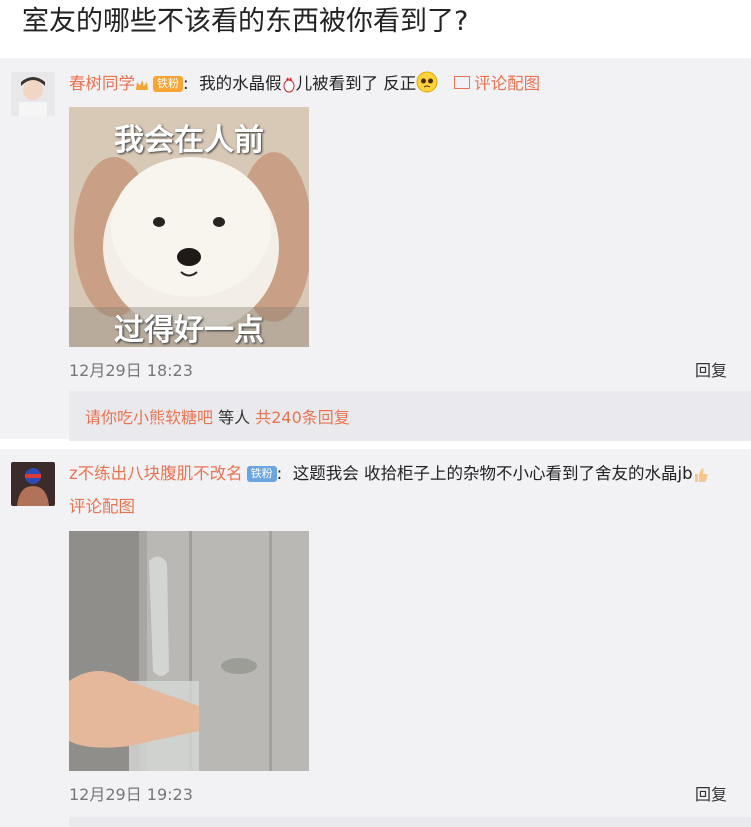  I want to click on sub-reply-user: 请你吃小熊软糖吧, so click(149, 417).